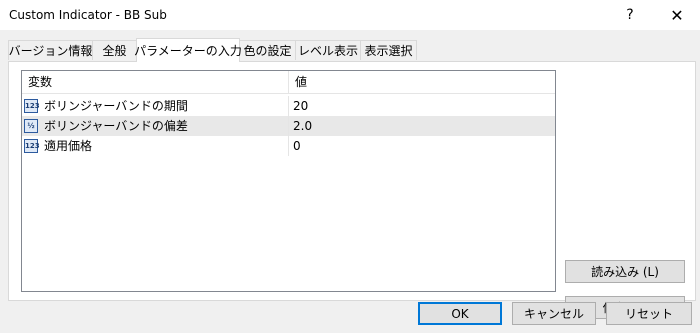 This screenshot has height=333, width=700. What do you see at coordinates (554, 313) in the screenshot?
I see `cancel-button: キャンセル` at bounding box center [554, 313].